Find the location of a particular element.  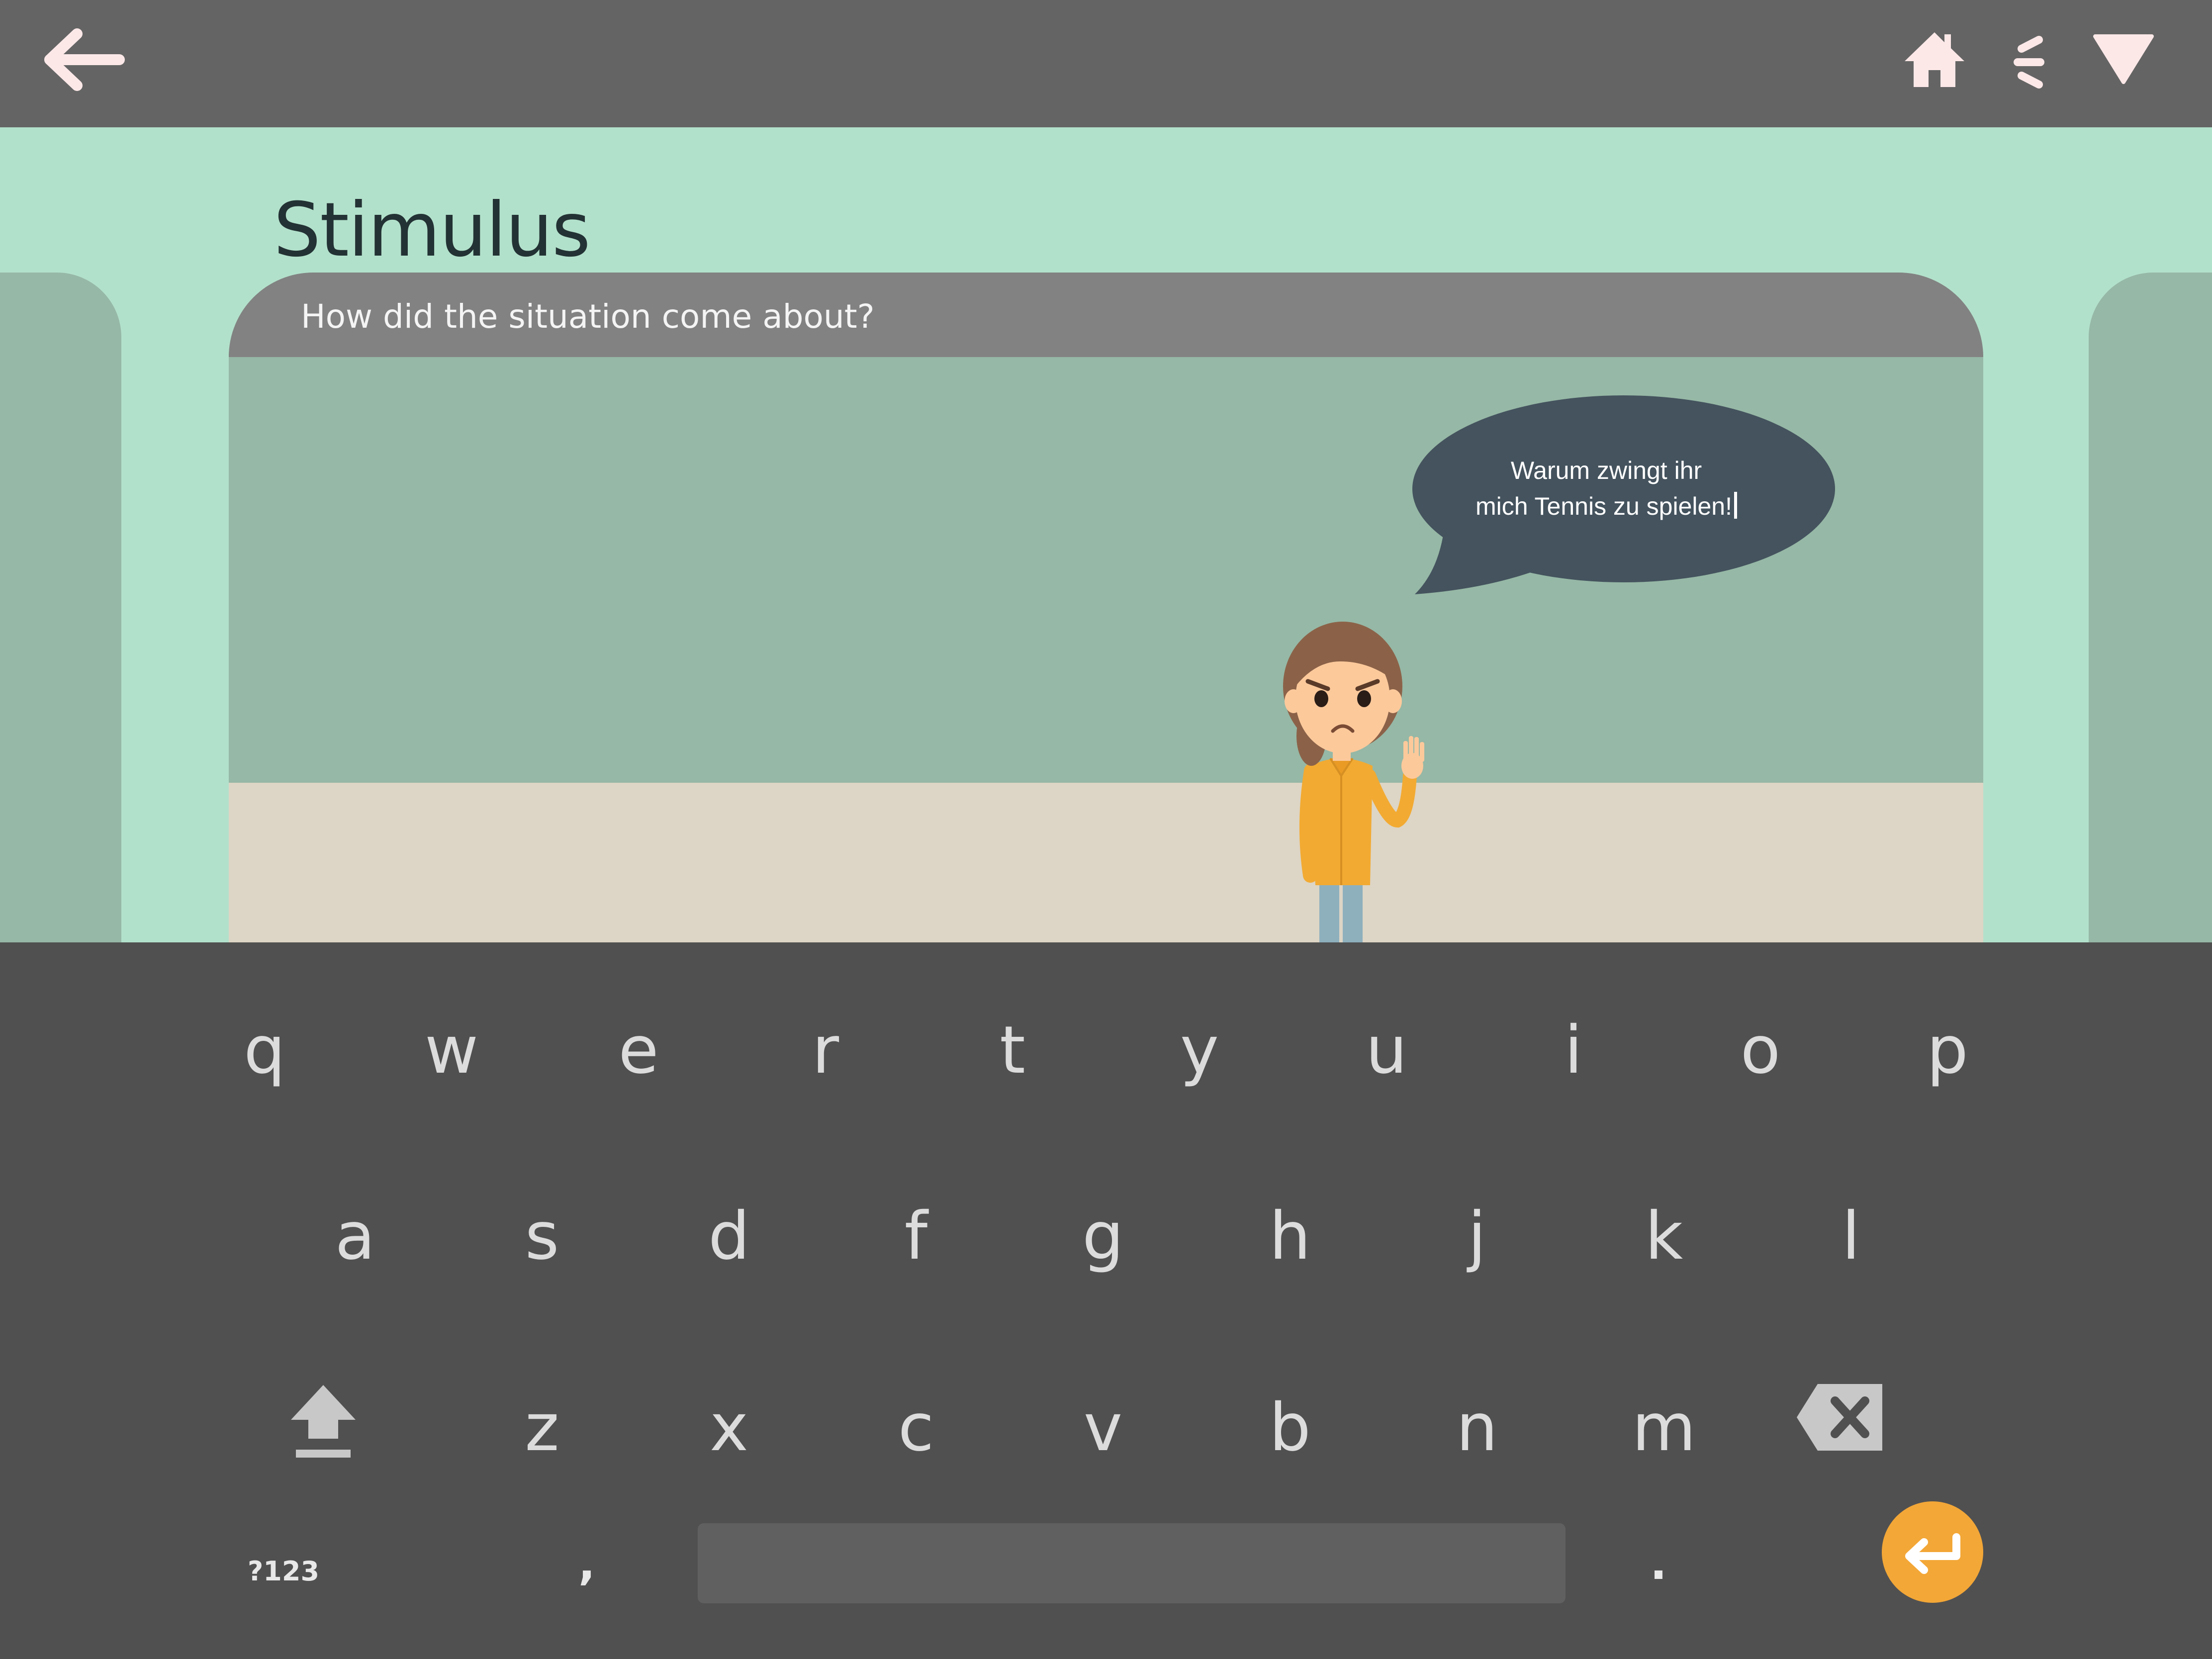

back-button is located at coordinates (79, 64).